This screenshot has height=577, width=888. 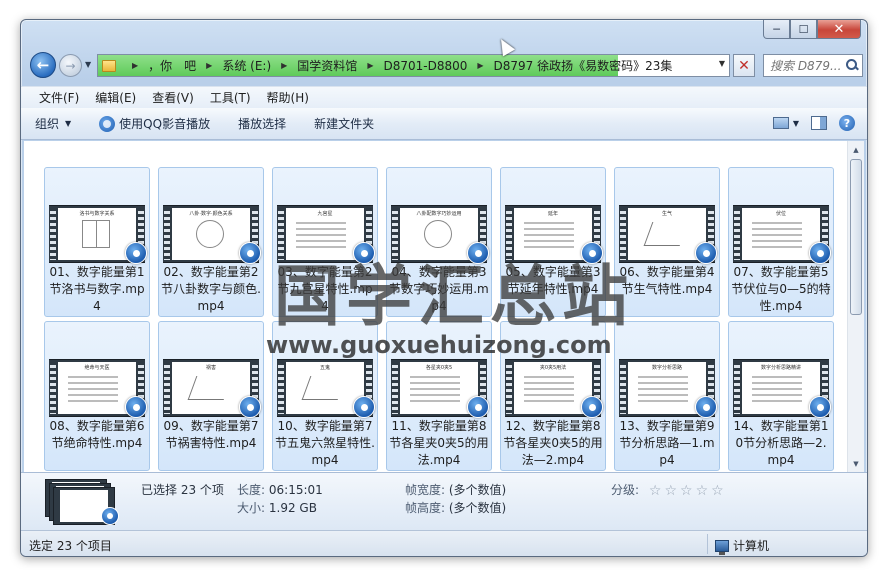 I want to click on forward-button: →, so click(x=70, y=65).